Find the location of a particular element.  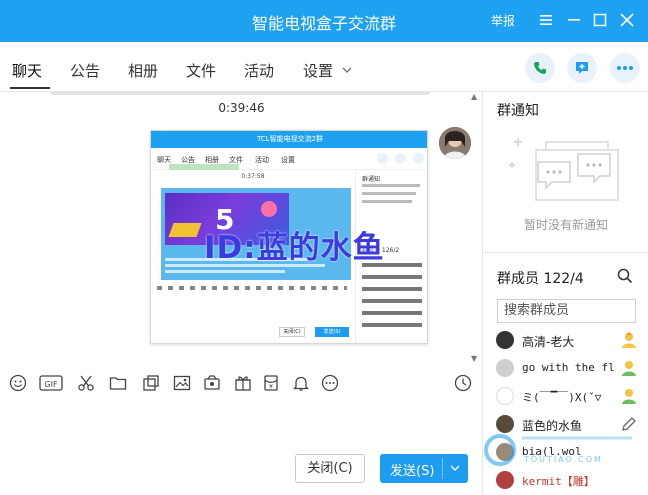

emoji-icon is located at coordinates (18, 383).